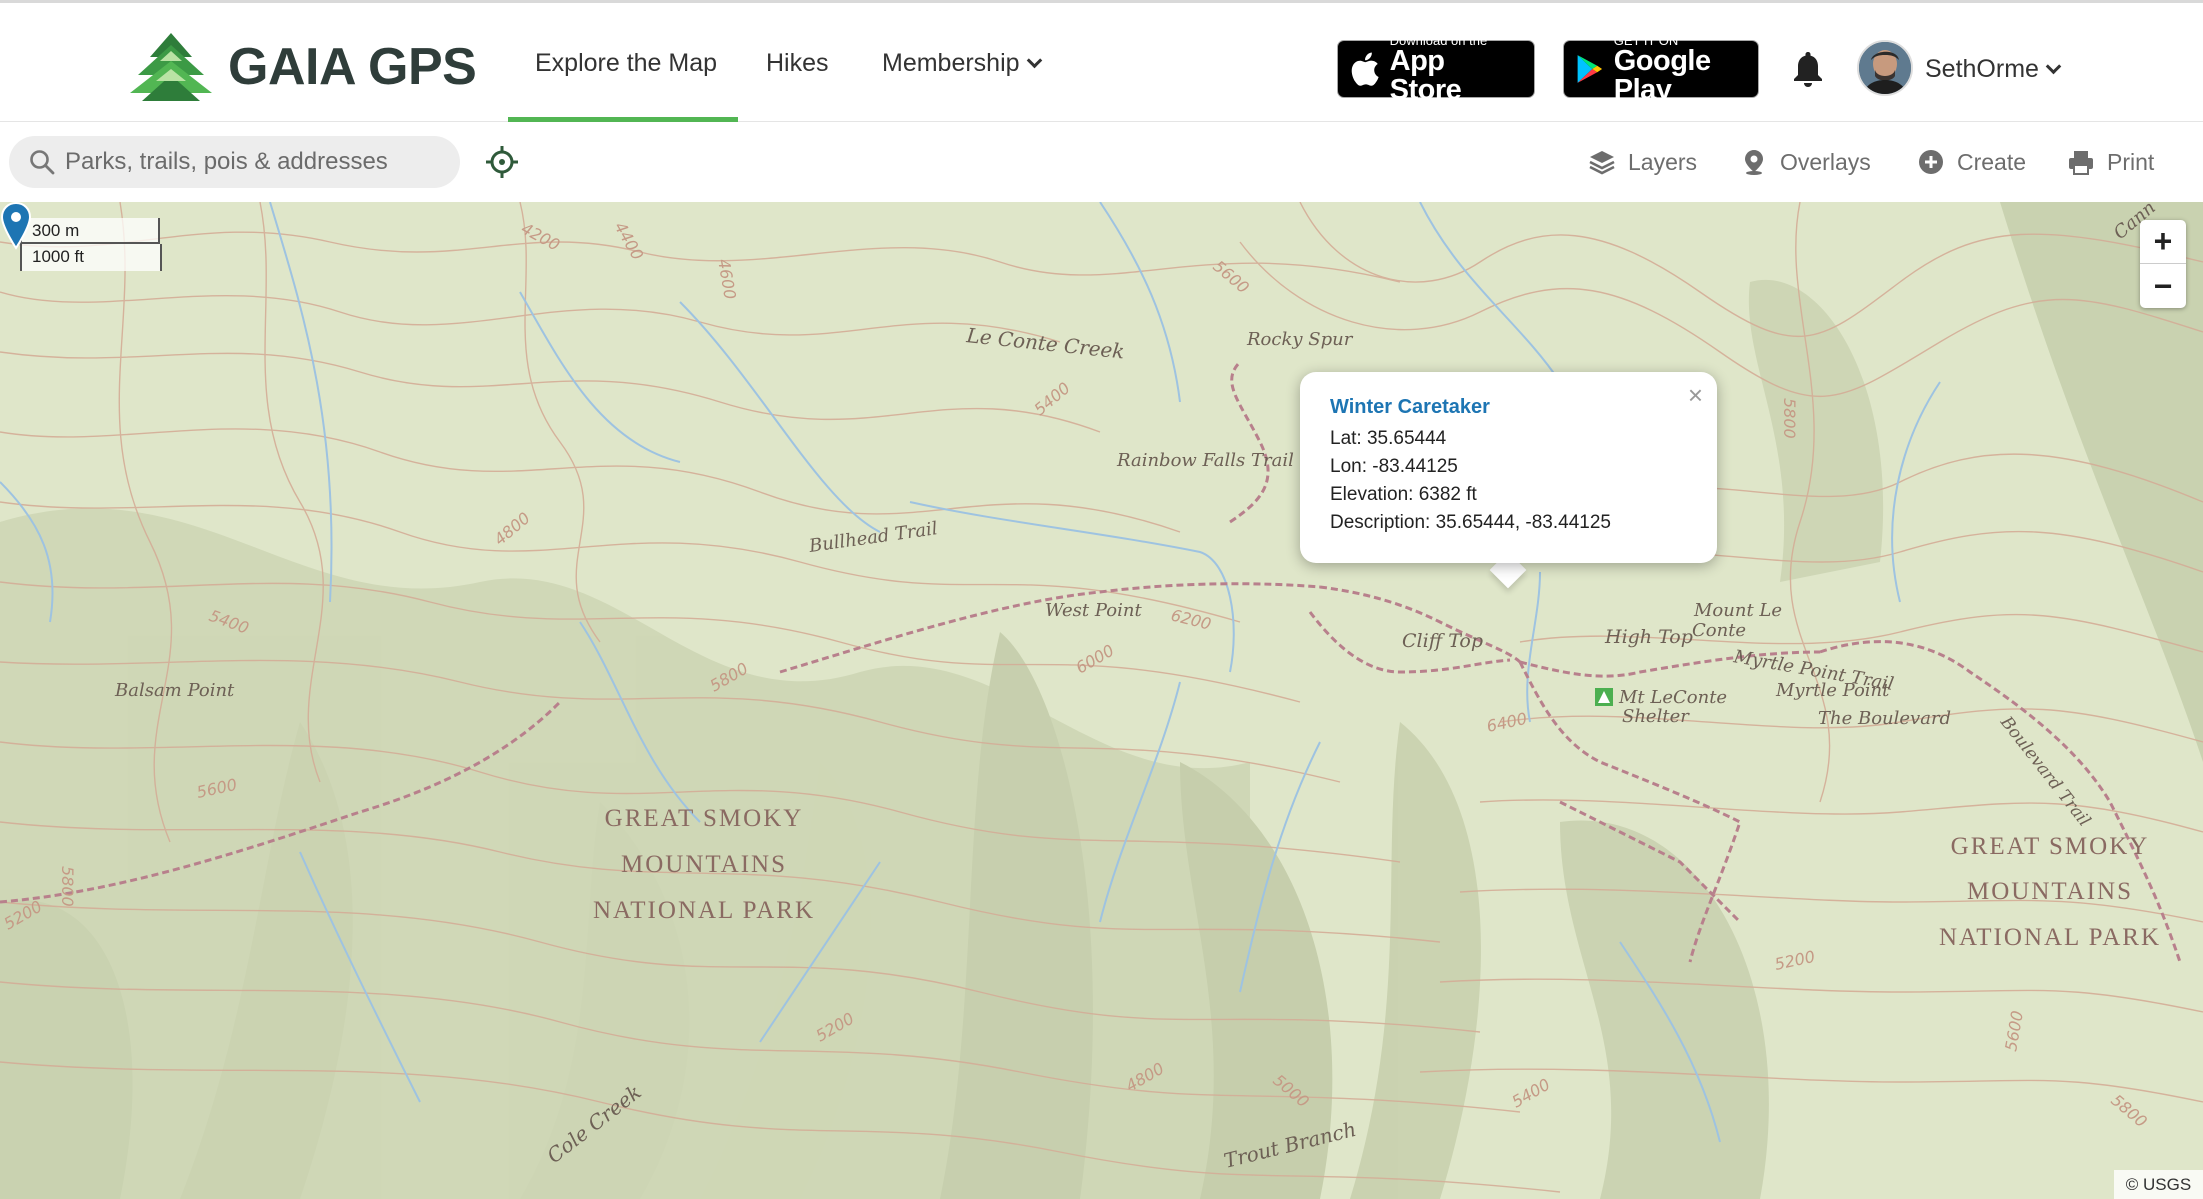 The height and width of the screenshot is (1199, 2203). Describe the element at coordinates (704, 818) in the screenshot. I see `label-park-left-1: GREAT SMOKY` at that location.